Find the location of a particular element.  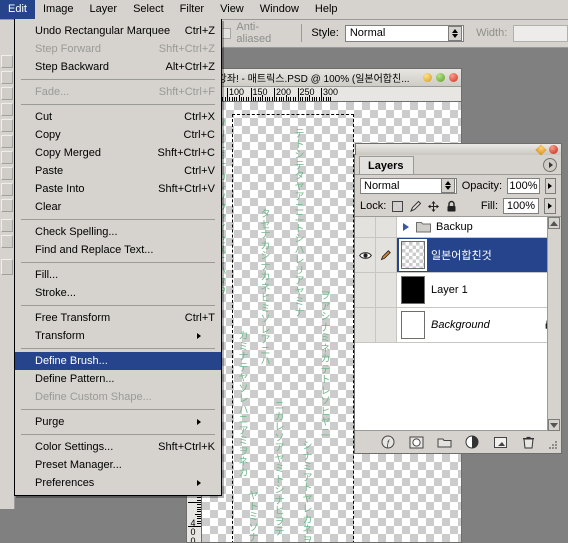

toolbox-strip is located at coordinates (7, 278).